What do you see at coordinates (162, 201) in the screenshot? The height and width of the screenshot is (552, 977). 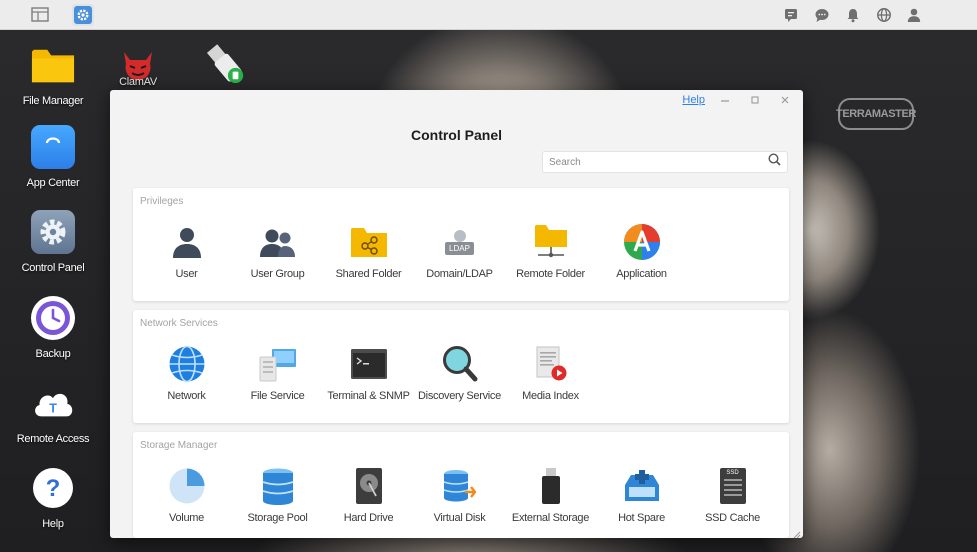 I see `section-title: Privileges` at bounding box center [162, 201].